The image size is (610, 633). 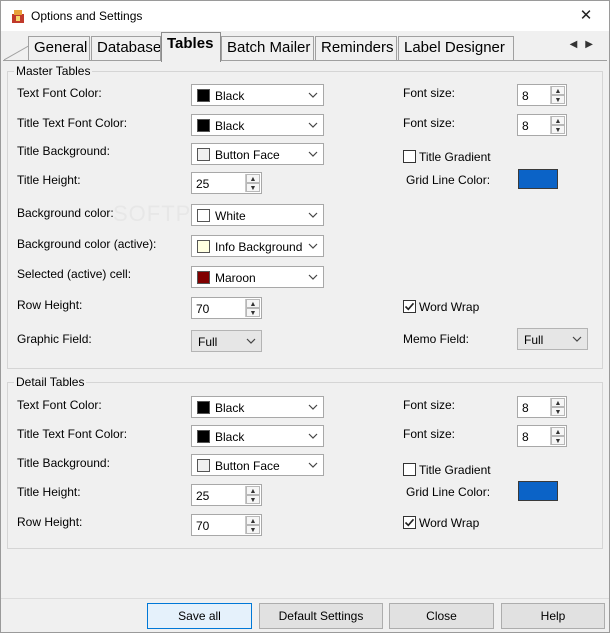 I want to click on master-font-size-label-1: Font size:, so click(x=429, y=93).